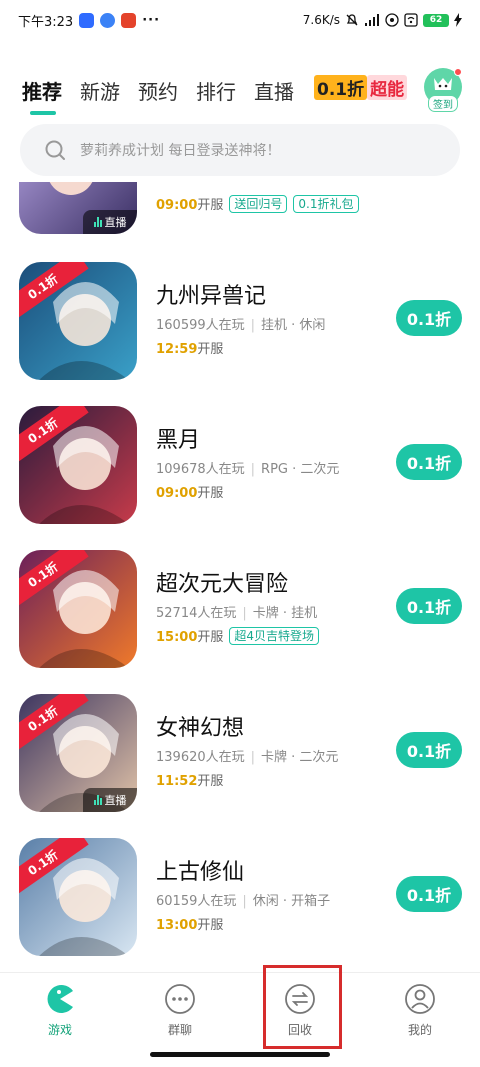  I want to click on wifi-icon, so click(411, 20).